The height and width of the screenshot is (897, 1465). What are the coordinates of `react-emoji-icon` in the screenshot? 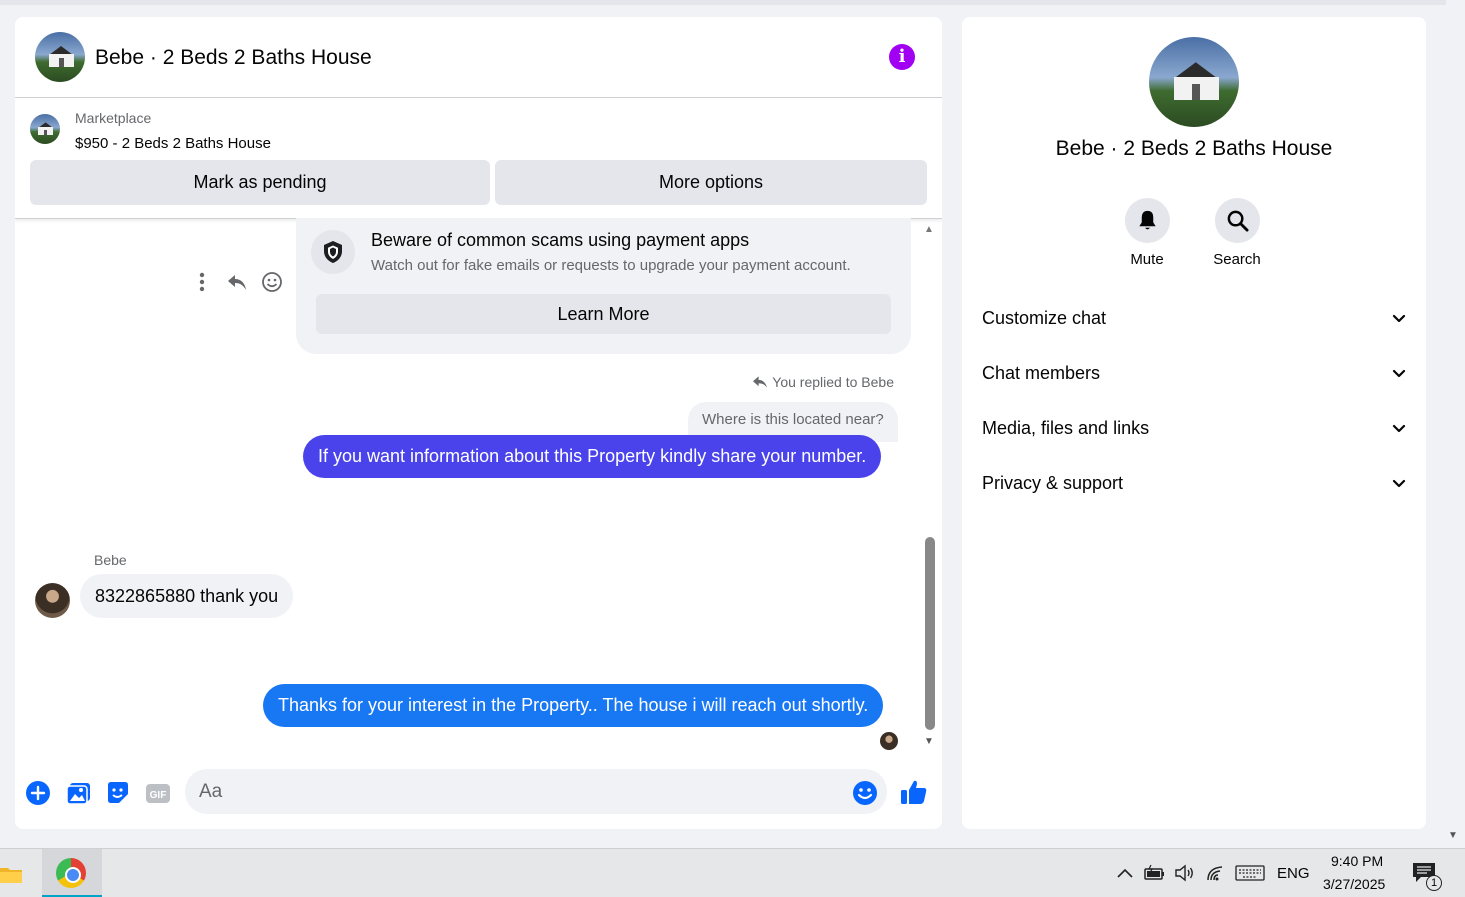 It's located at (272, 284).